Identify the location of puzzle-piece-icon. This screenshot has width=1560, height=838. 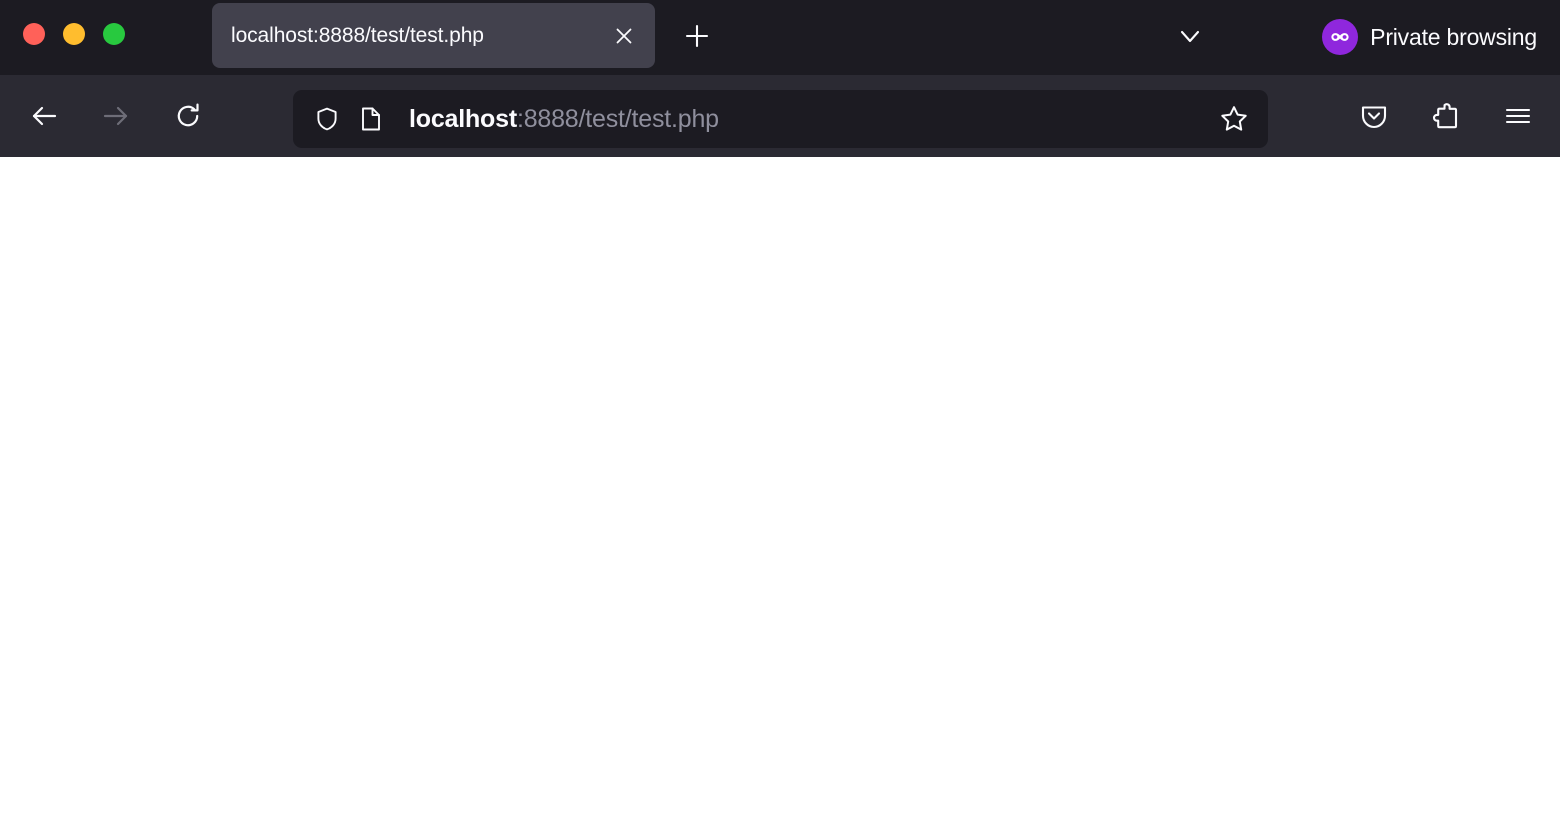
(1447, 116).